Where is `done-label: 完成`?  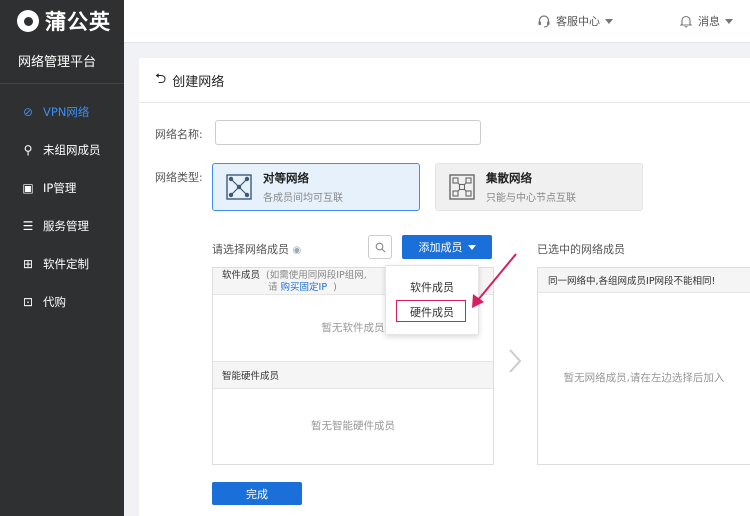
done-label: 完成 is located at coordinates (257, 494).